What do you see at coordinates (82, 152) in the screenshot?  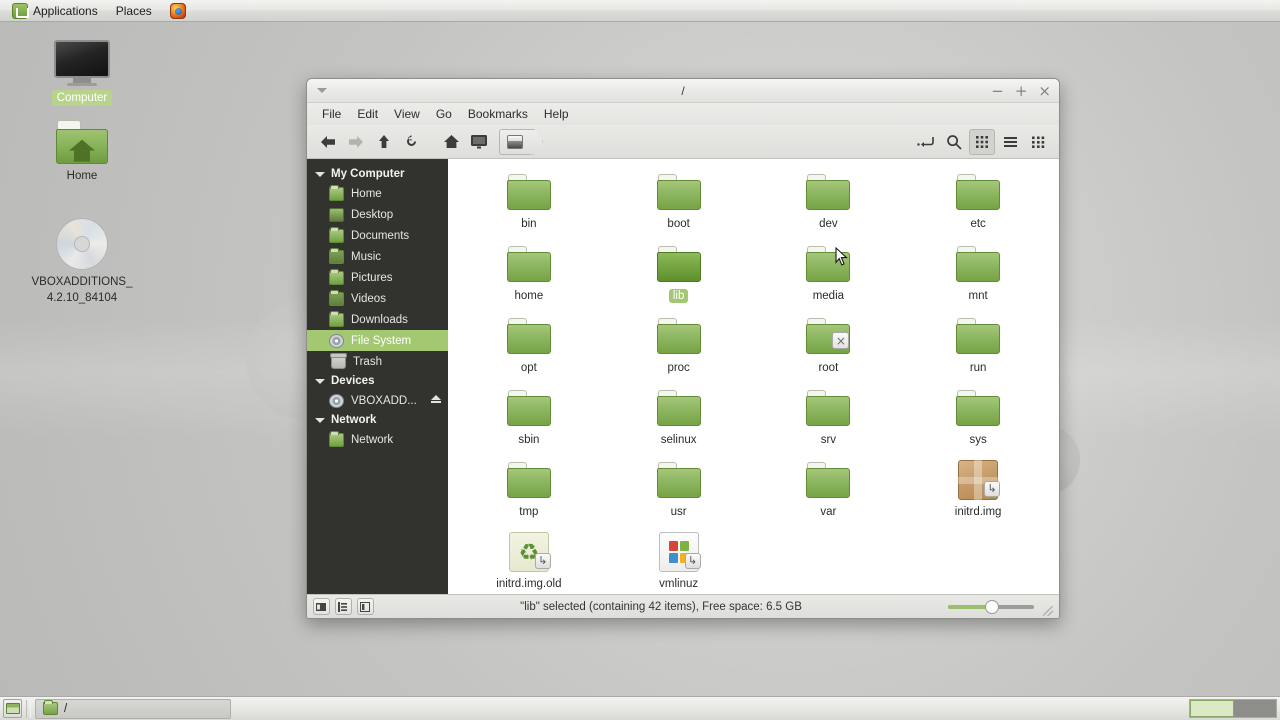 I see `desktop-icon-home: Home` at bounding box center [82, 152].